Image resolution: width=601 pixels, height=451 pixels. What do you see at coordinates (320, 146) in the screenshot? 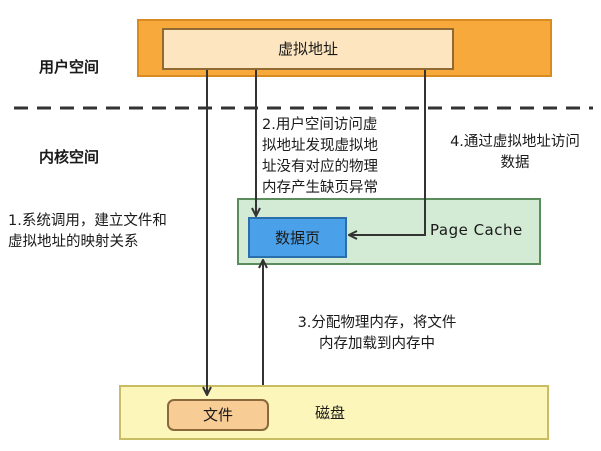
I see `annotation-step2-line2: 拟地址发现虚拟地` at bounding box center [320, 146].